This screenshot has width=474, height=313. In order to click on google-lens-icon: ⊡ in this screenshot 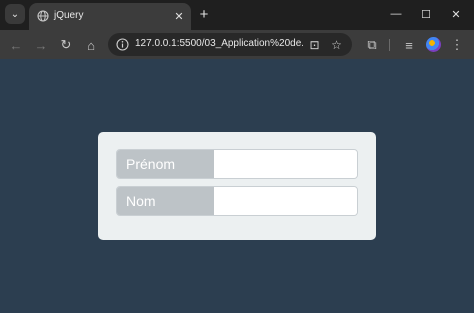, I will do `click(314, 44)`.